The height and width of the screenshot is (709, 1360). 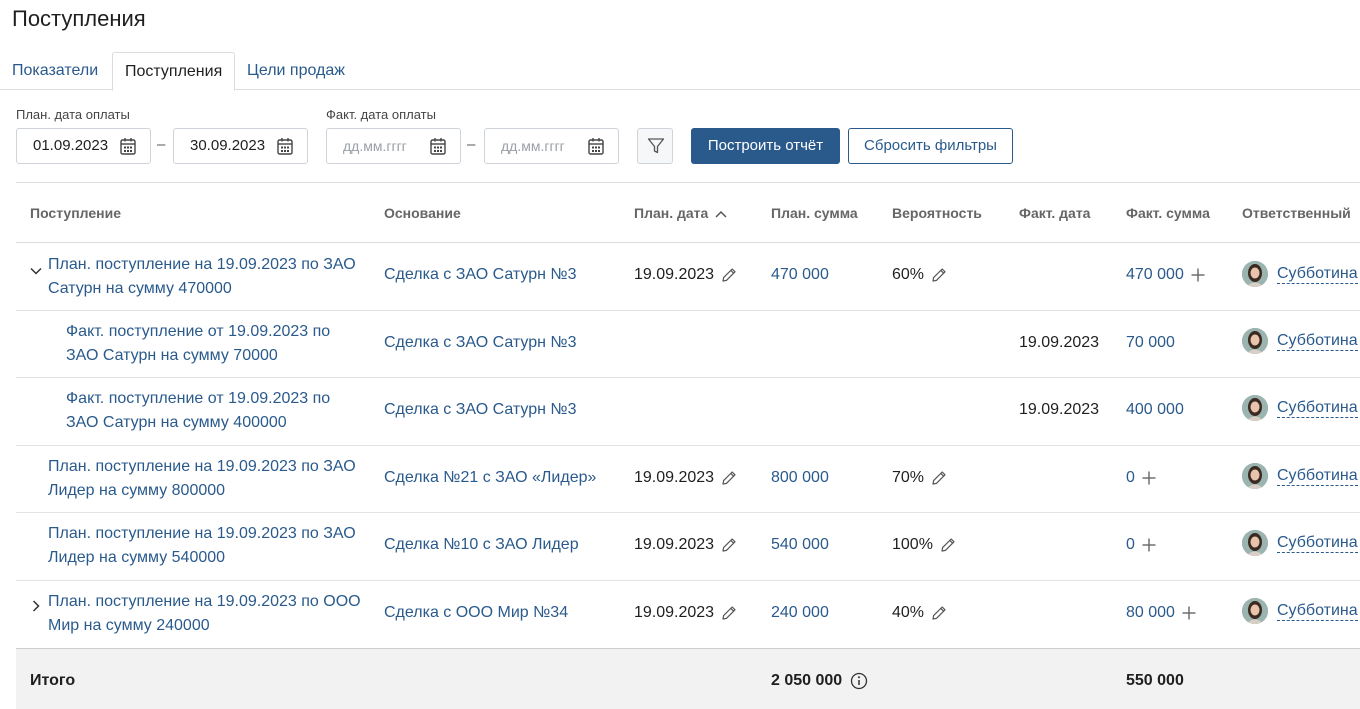 What do you see at coordinates (481, 545) in the screenshot?
I see `basis-link: Сделка №10 с ЗАО Лидер` at bounding box center [481, 545].